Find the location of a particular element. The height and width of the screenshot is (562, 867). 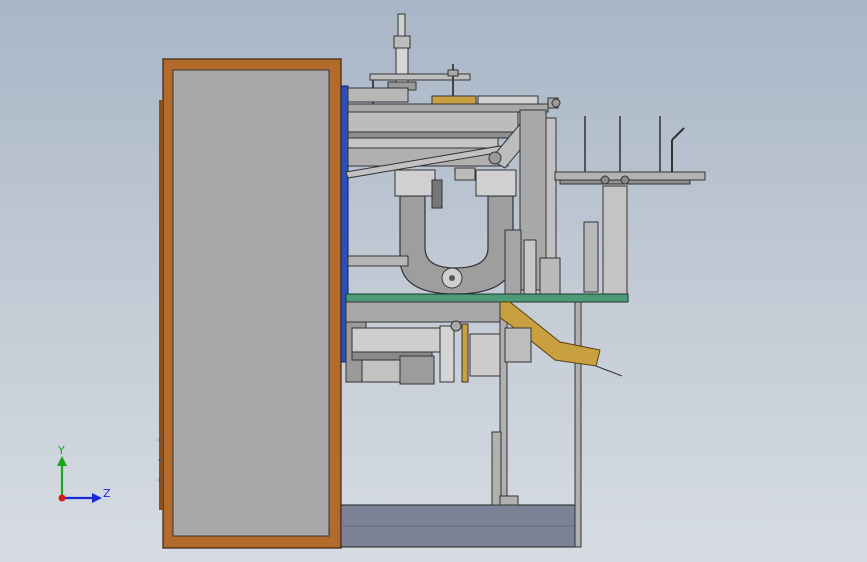

base-box is located at coordinates (458, 526).